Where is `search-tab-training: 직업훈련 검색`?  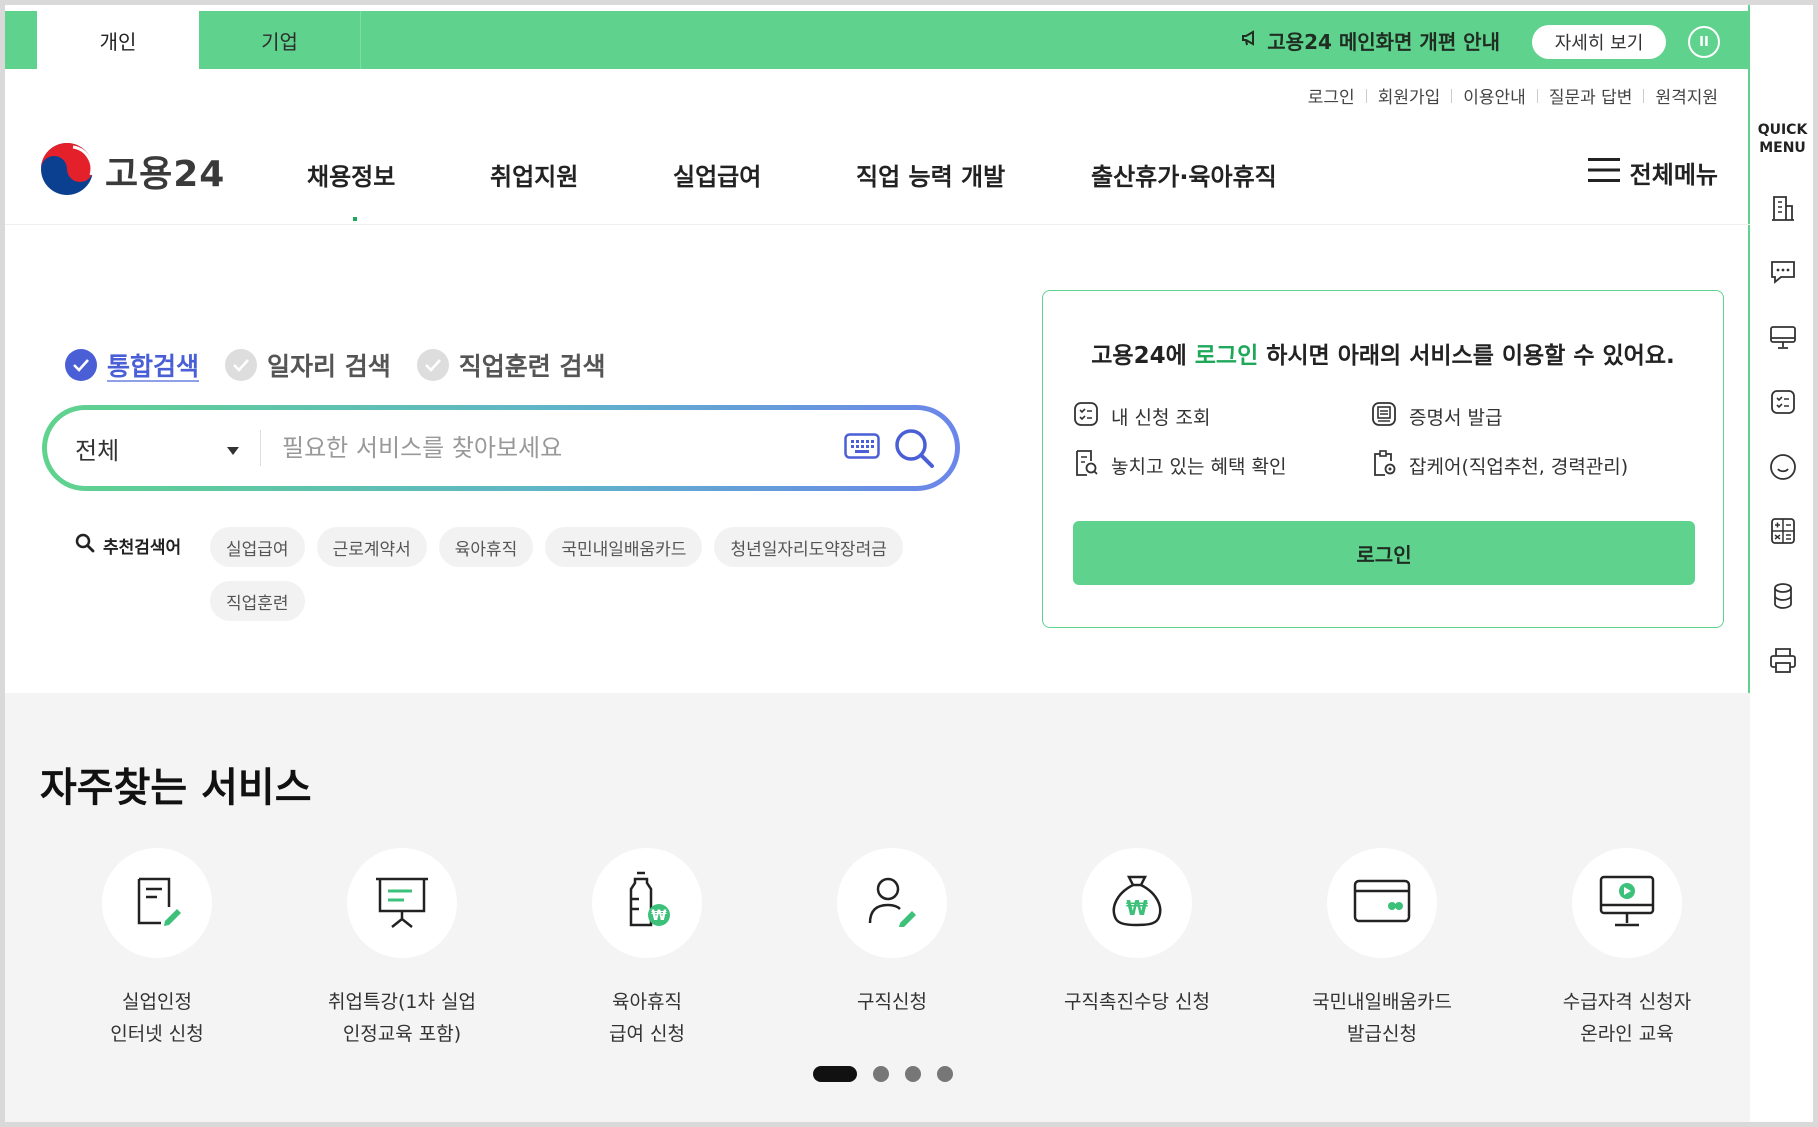
search-tab-training: 직업훈련 검색 is located at coordinates (511, 365).